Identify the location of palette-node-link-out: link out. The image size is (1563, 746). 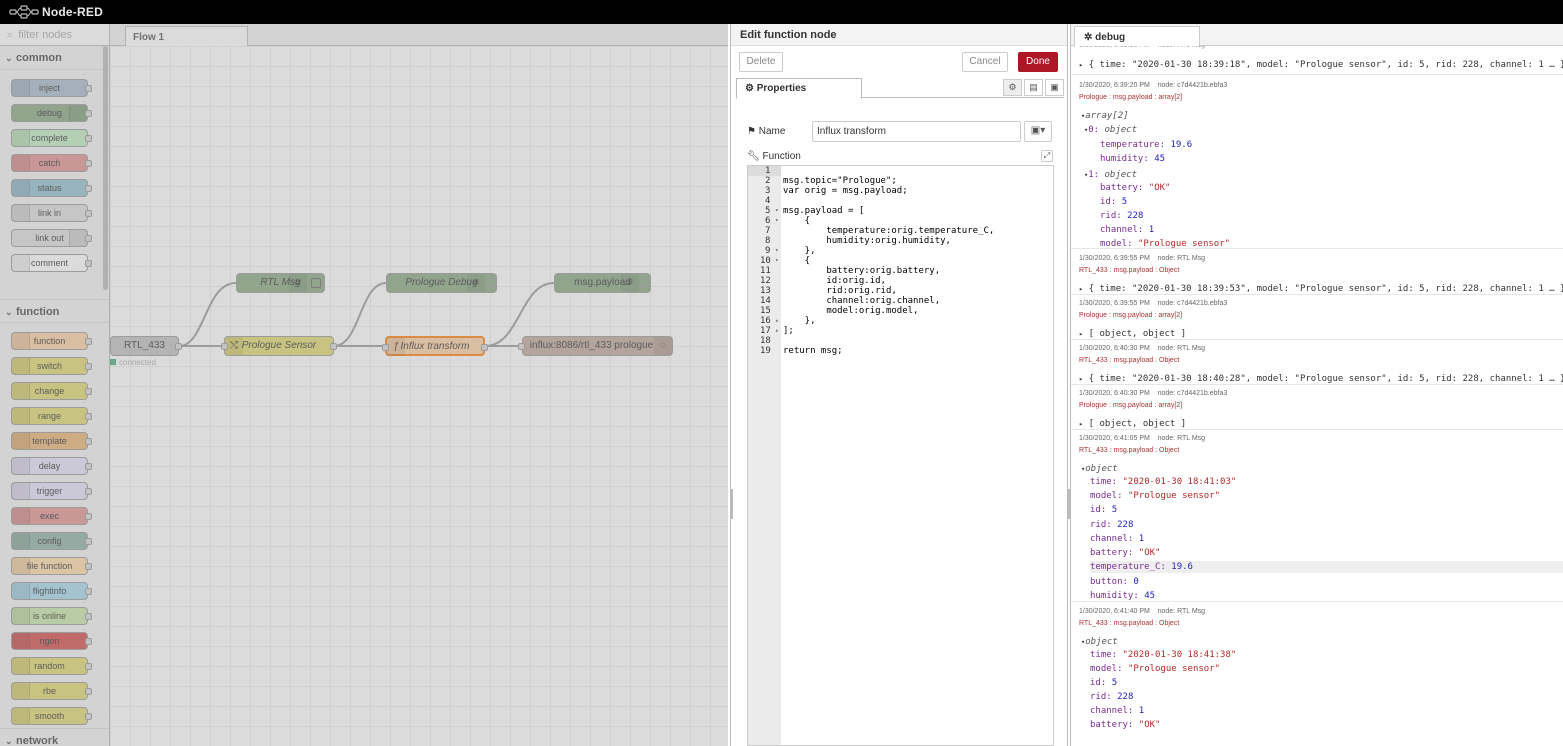
(51, 238).